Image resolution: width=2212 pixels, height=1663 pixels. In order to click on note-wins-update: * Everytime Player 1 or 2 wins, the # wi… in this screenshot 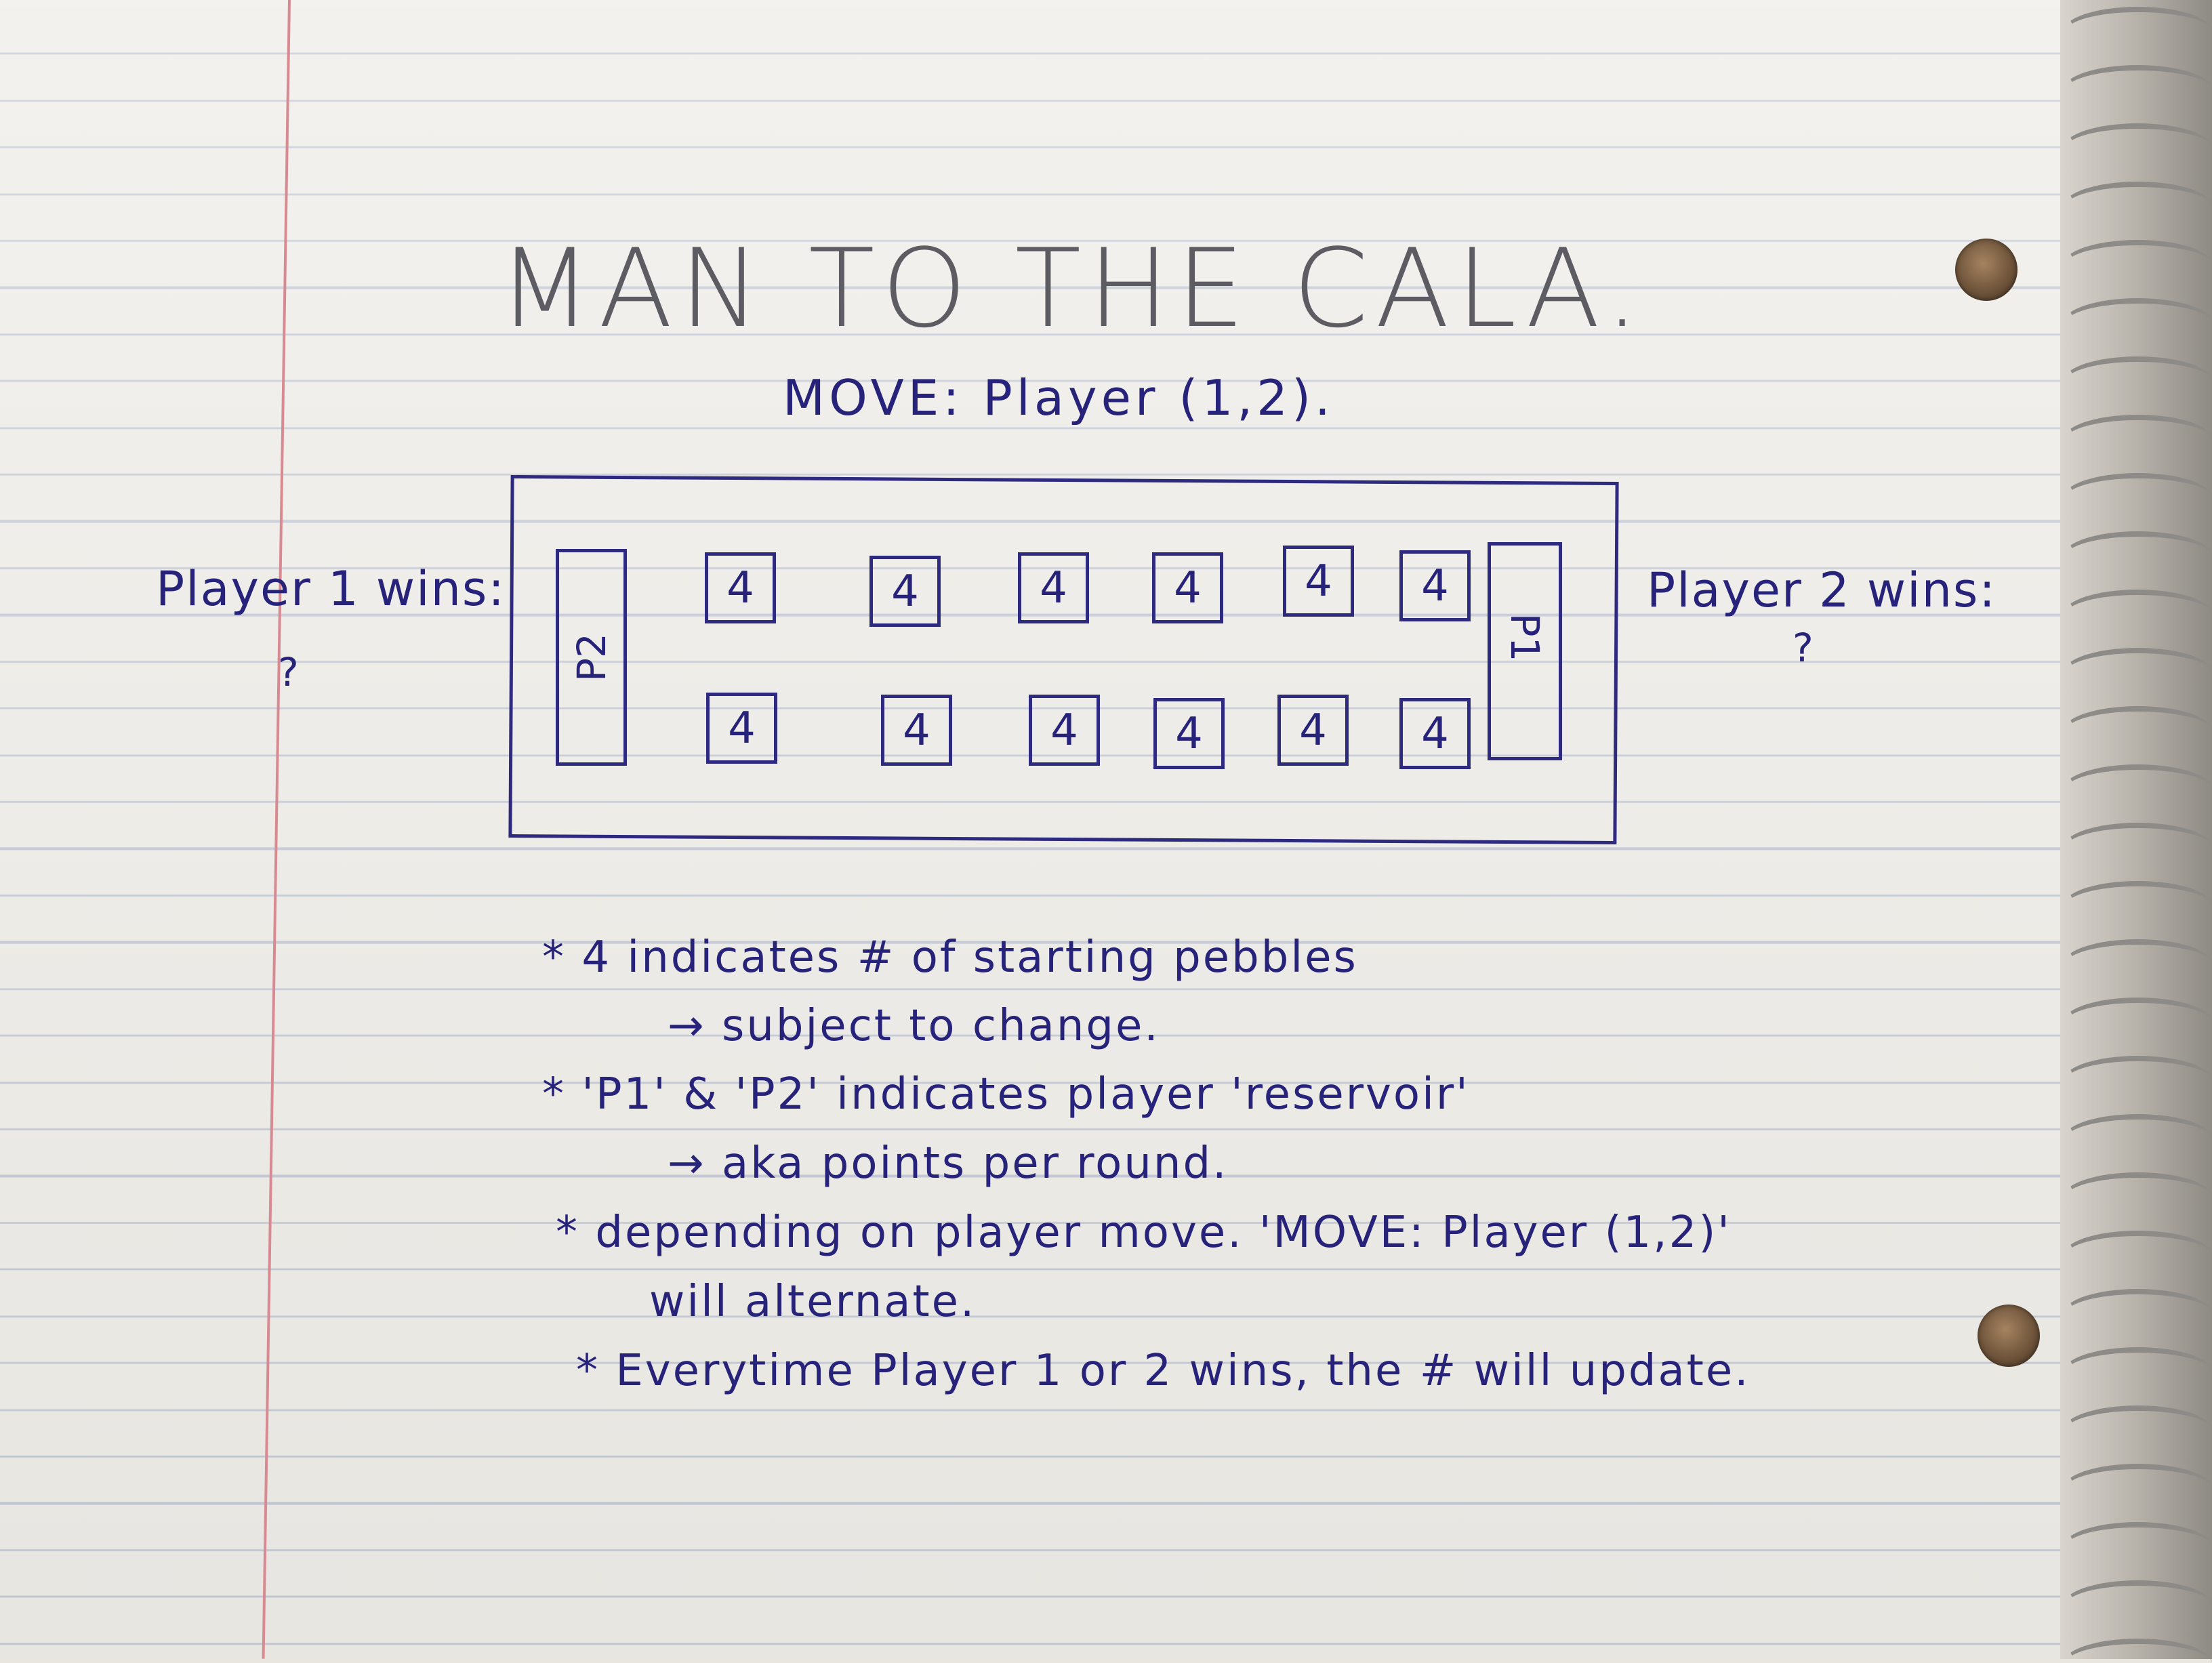, I will do `click(1163, 1371)`.